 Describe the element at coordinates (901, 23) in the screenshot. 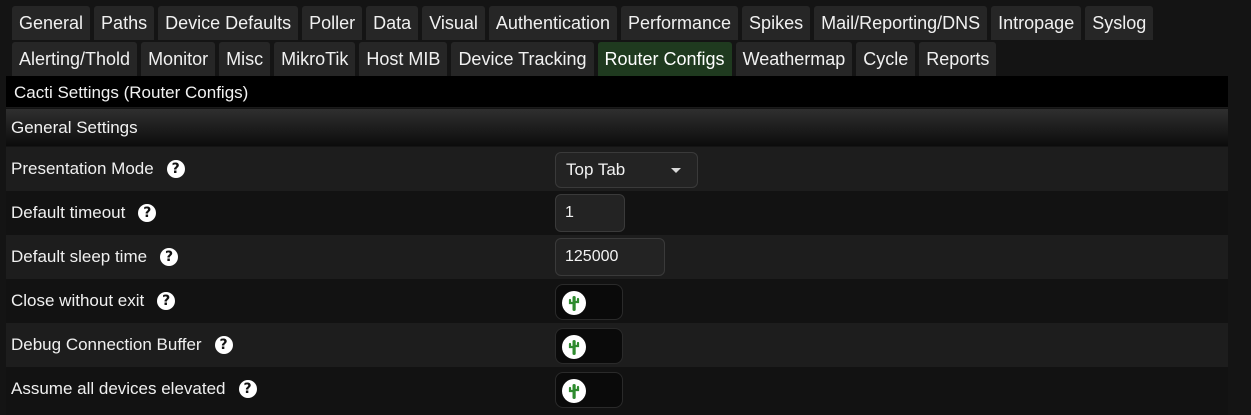

I see `tab-mail-reporting-dns: Mail/Reporting/DNS` at that location.